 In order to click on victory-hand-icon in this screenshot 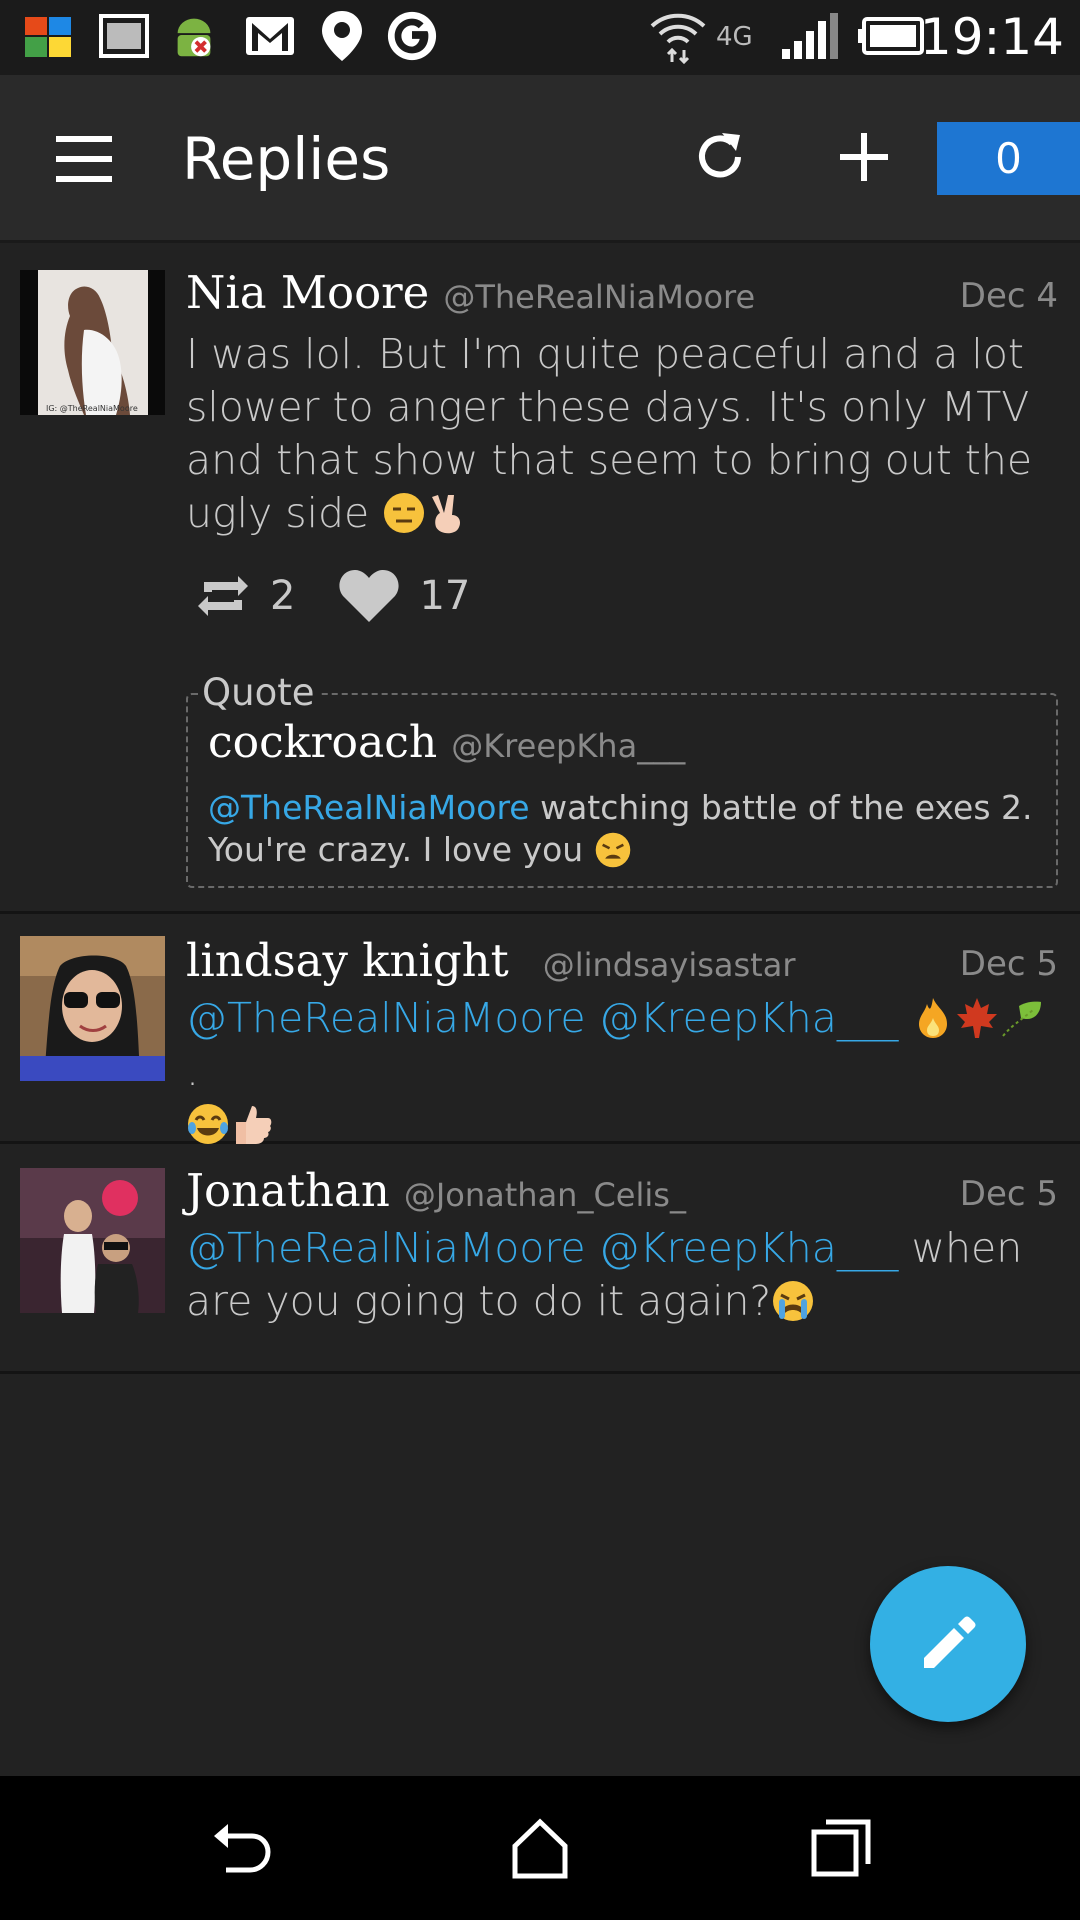, I will do `click(446, 514)`.